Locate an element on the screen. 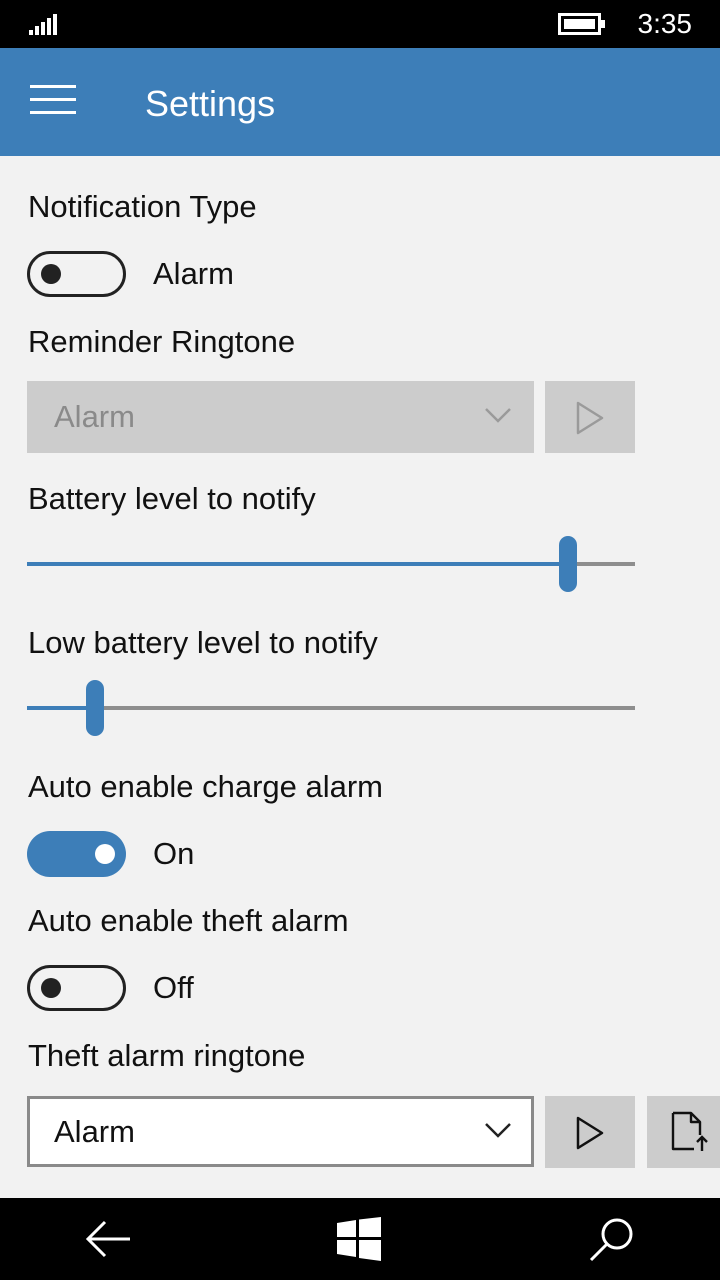  battery-level-label: Battery level to notify is located at coordinates (172, 498).